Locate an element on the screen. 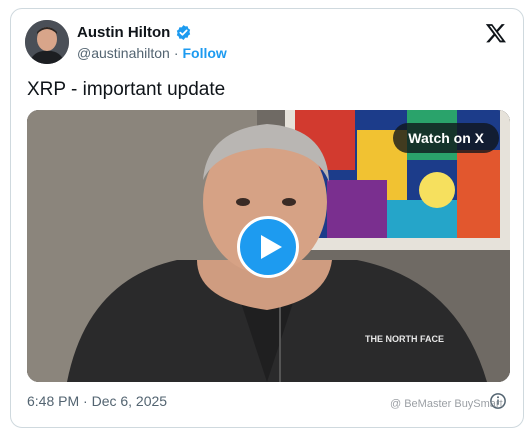 This screenshot has height=428, width=532. play-button is located at coordinates (268, 247).